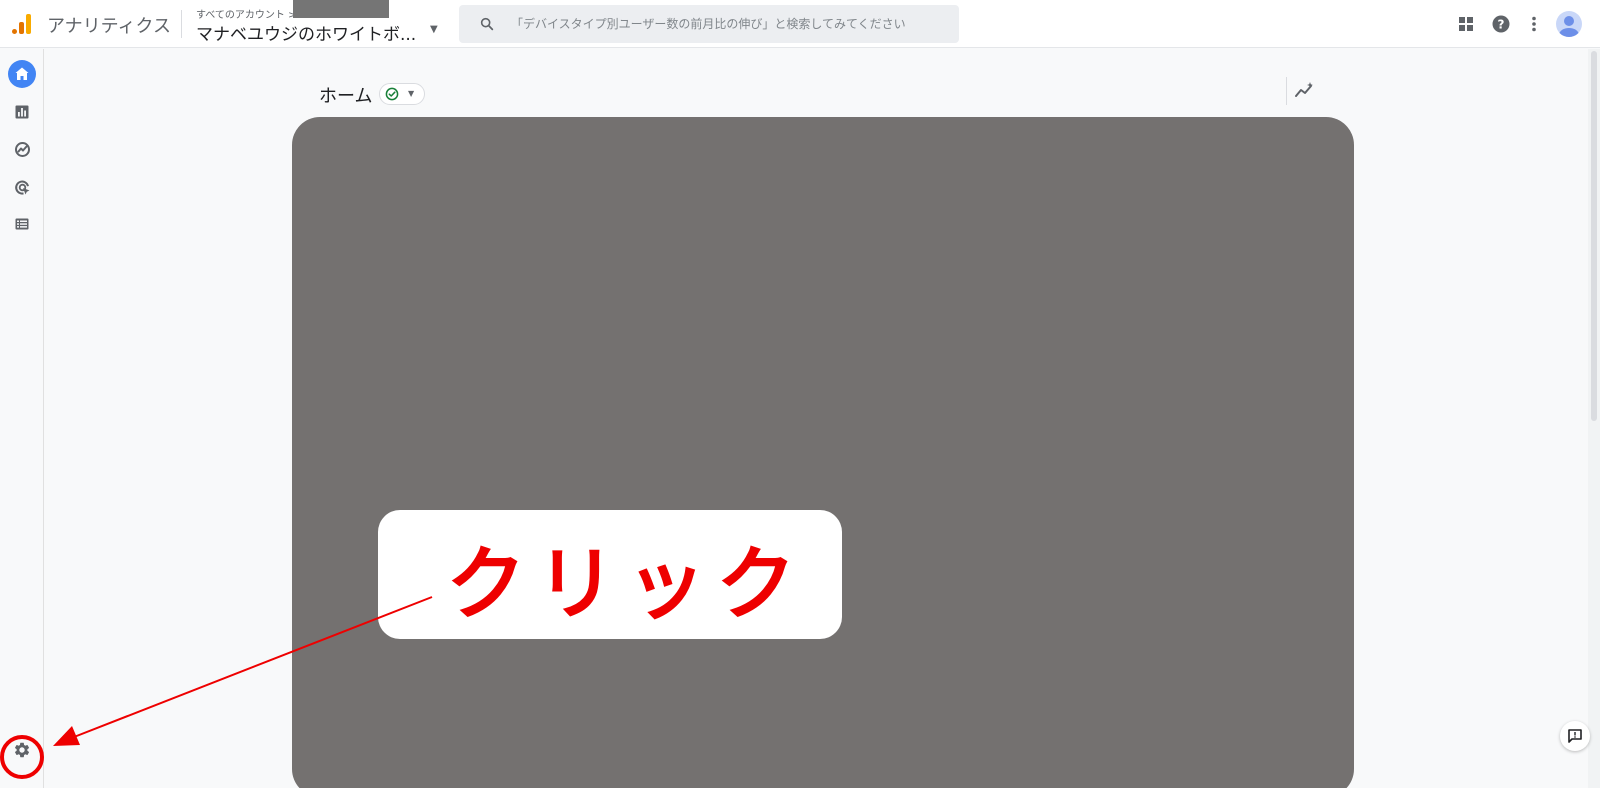 Image resolution: width=1600 pixels, height=788 pixels. I want to click on target-icon, so click(21, 187).